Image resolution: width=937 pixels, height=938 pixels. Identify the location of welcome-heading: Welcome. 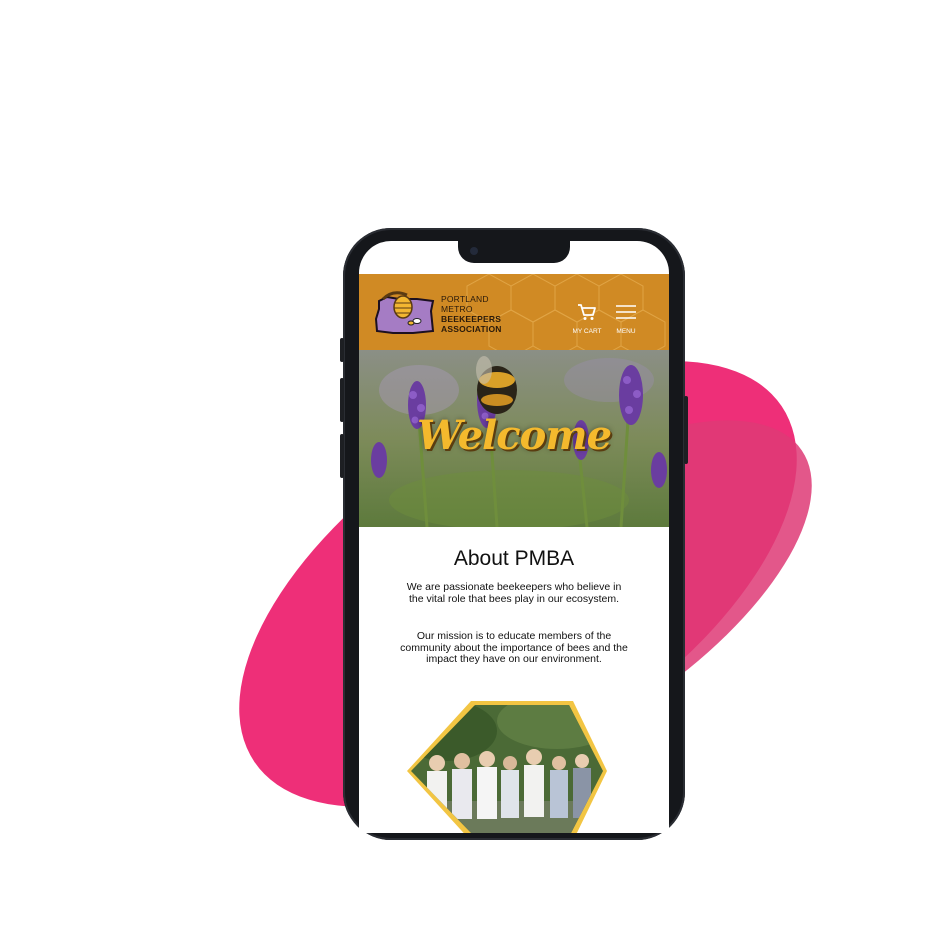
(514, 435).